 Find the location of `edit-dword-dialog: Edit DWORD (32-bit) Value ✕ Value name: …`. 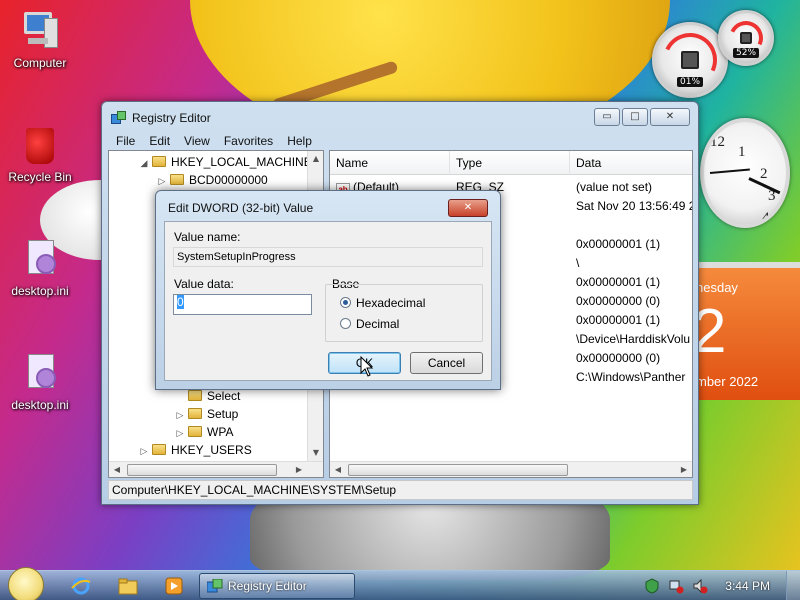

edit-dword-dialog: Edit DWORD (32-bit) Value ✕ Value name: … is located at coordinates (328, 290).